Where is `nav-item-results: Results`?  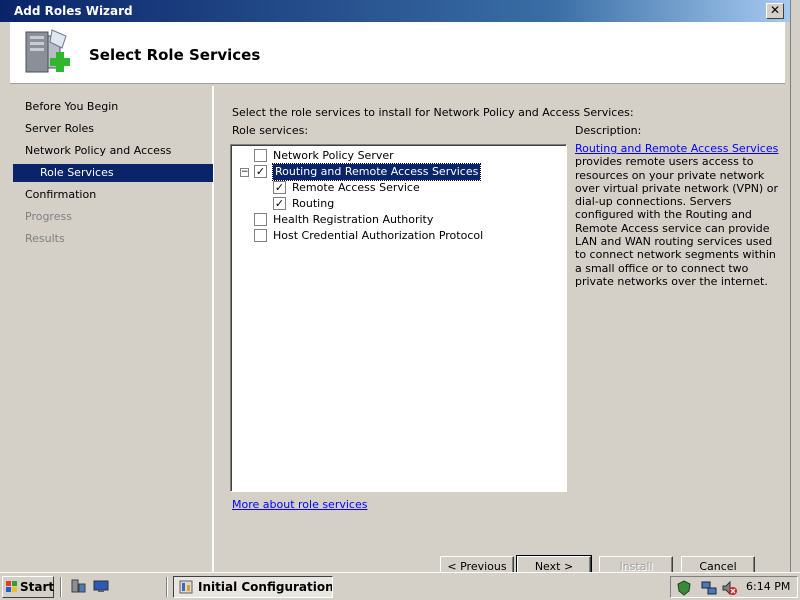
nav-item-results: Results is located at coordinates (45, 238).